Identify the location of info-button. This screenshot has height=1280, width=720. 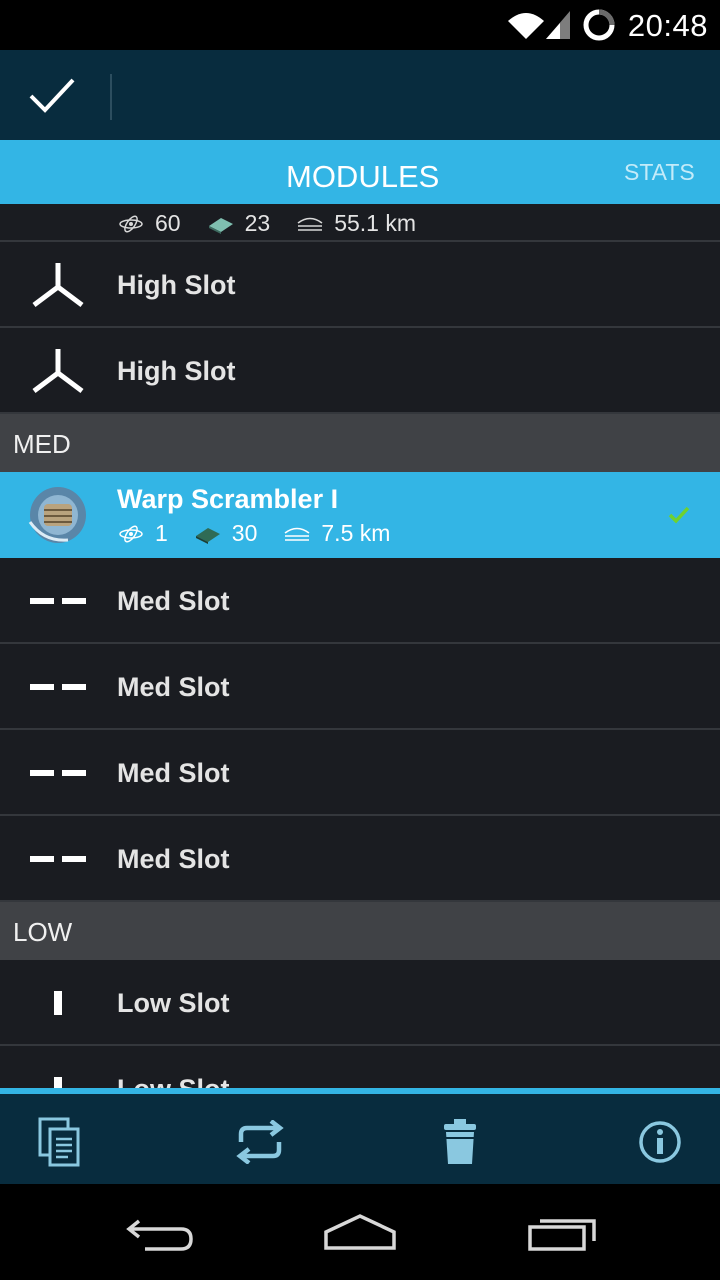
(660, 1142).